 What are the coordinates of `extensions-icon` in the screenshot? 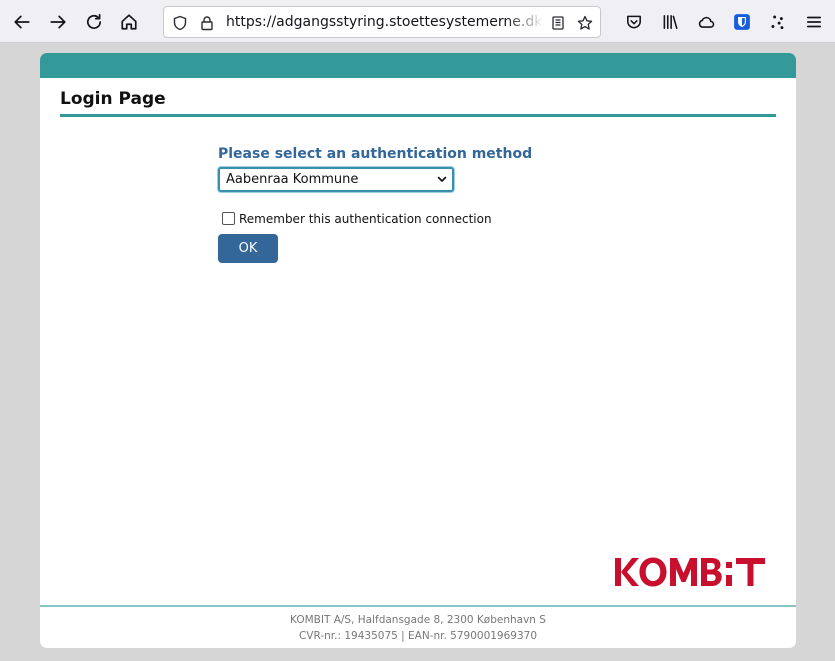 It's located at (778, 22).